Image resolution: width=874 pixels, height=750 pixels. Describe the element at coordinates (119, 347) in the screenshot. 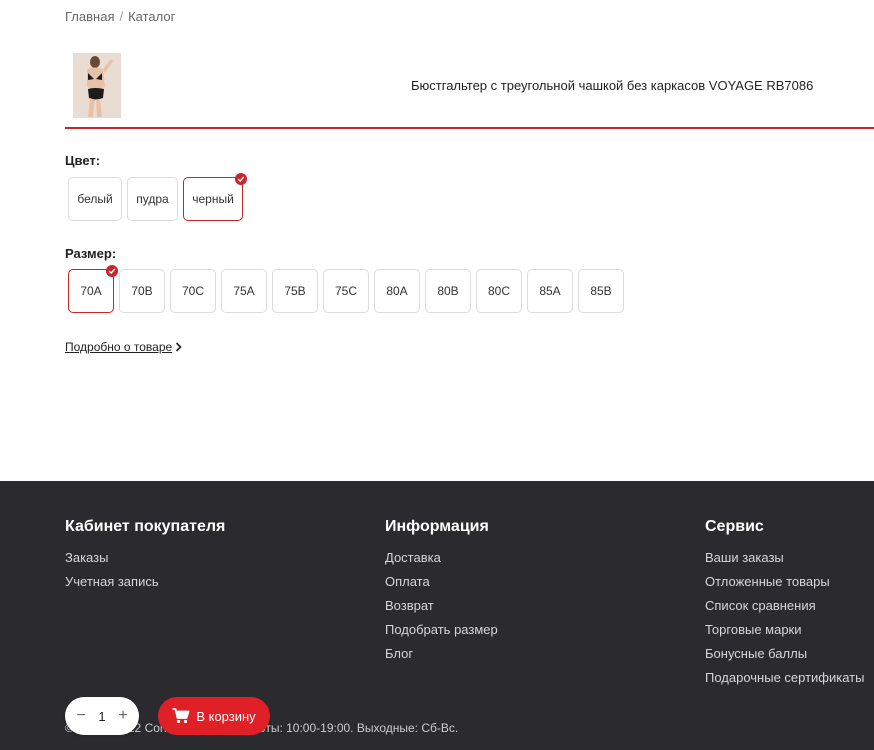

I see `product-details-label: Подробно о товаре` at that location.